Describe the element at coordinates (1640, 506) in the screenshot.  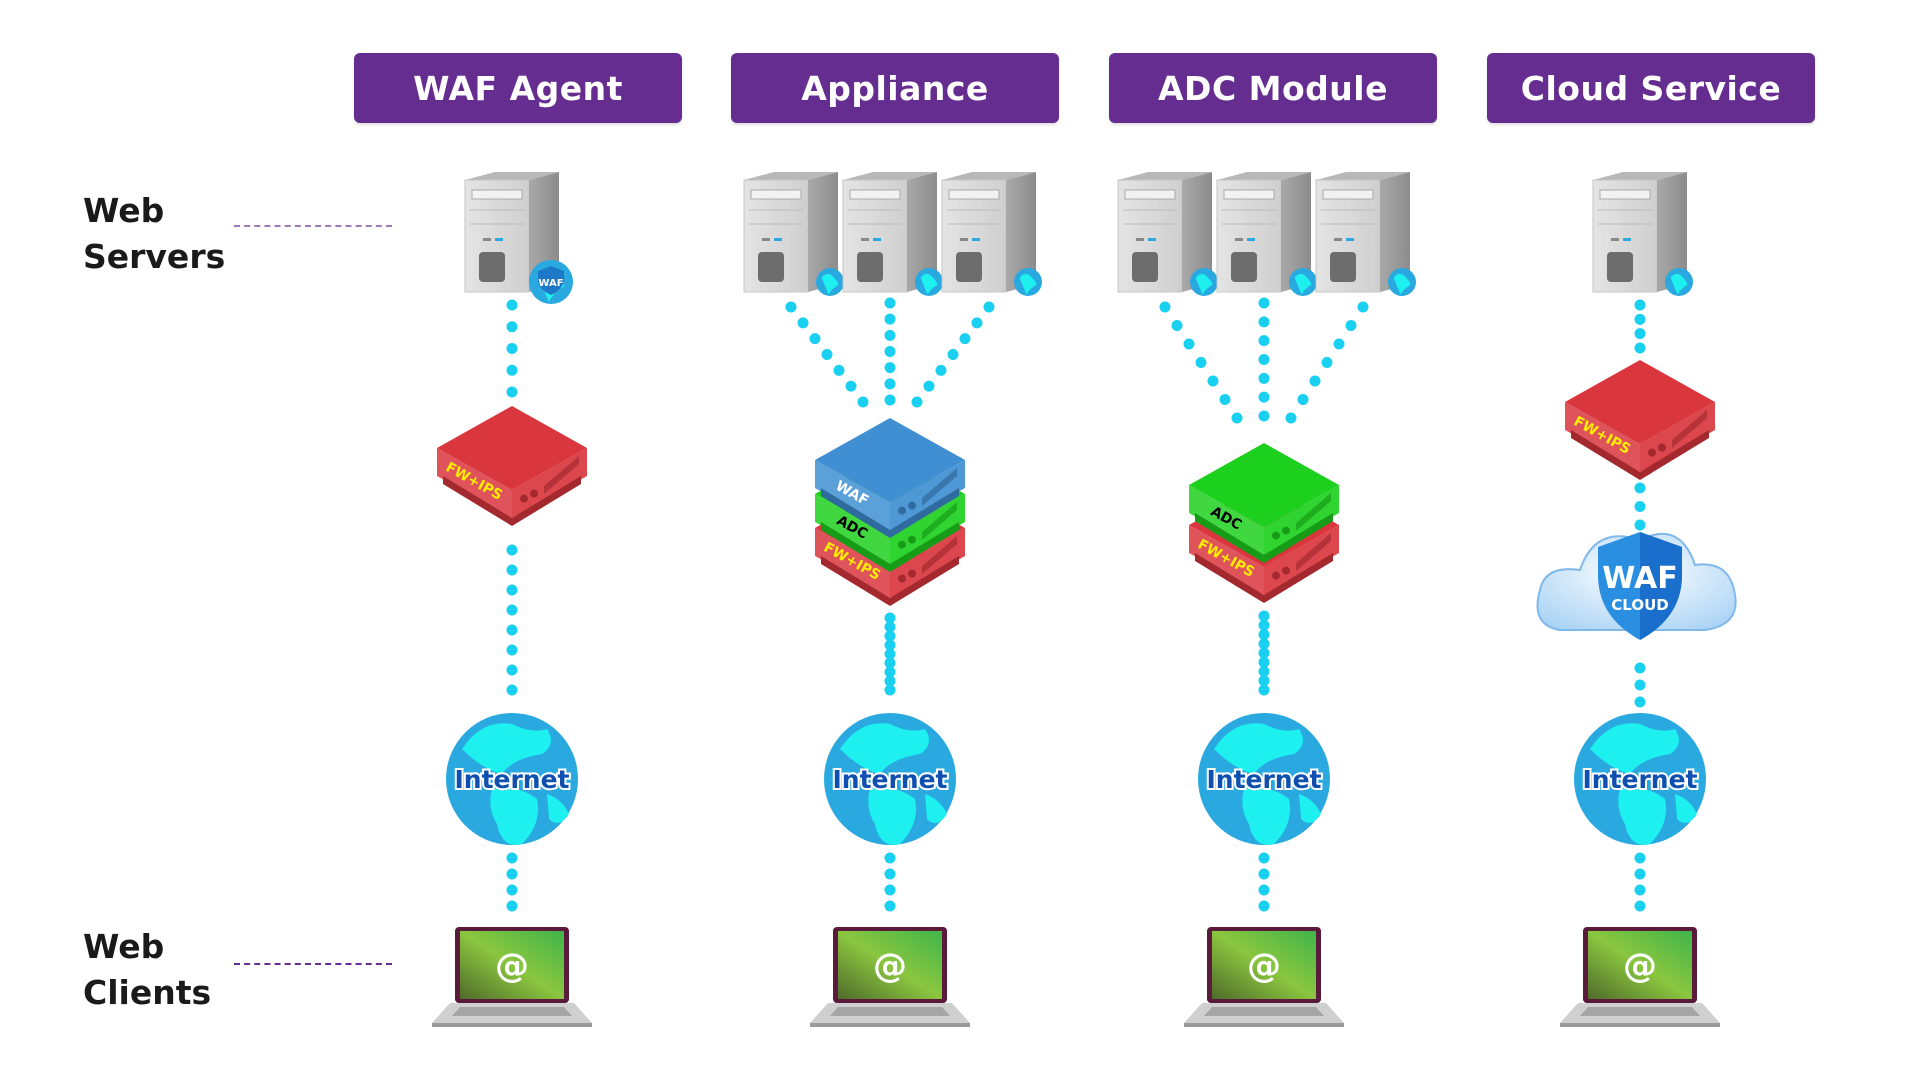
I see `connector-device-to-cloud` at that location.